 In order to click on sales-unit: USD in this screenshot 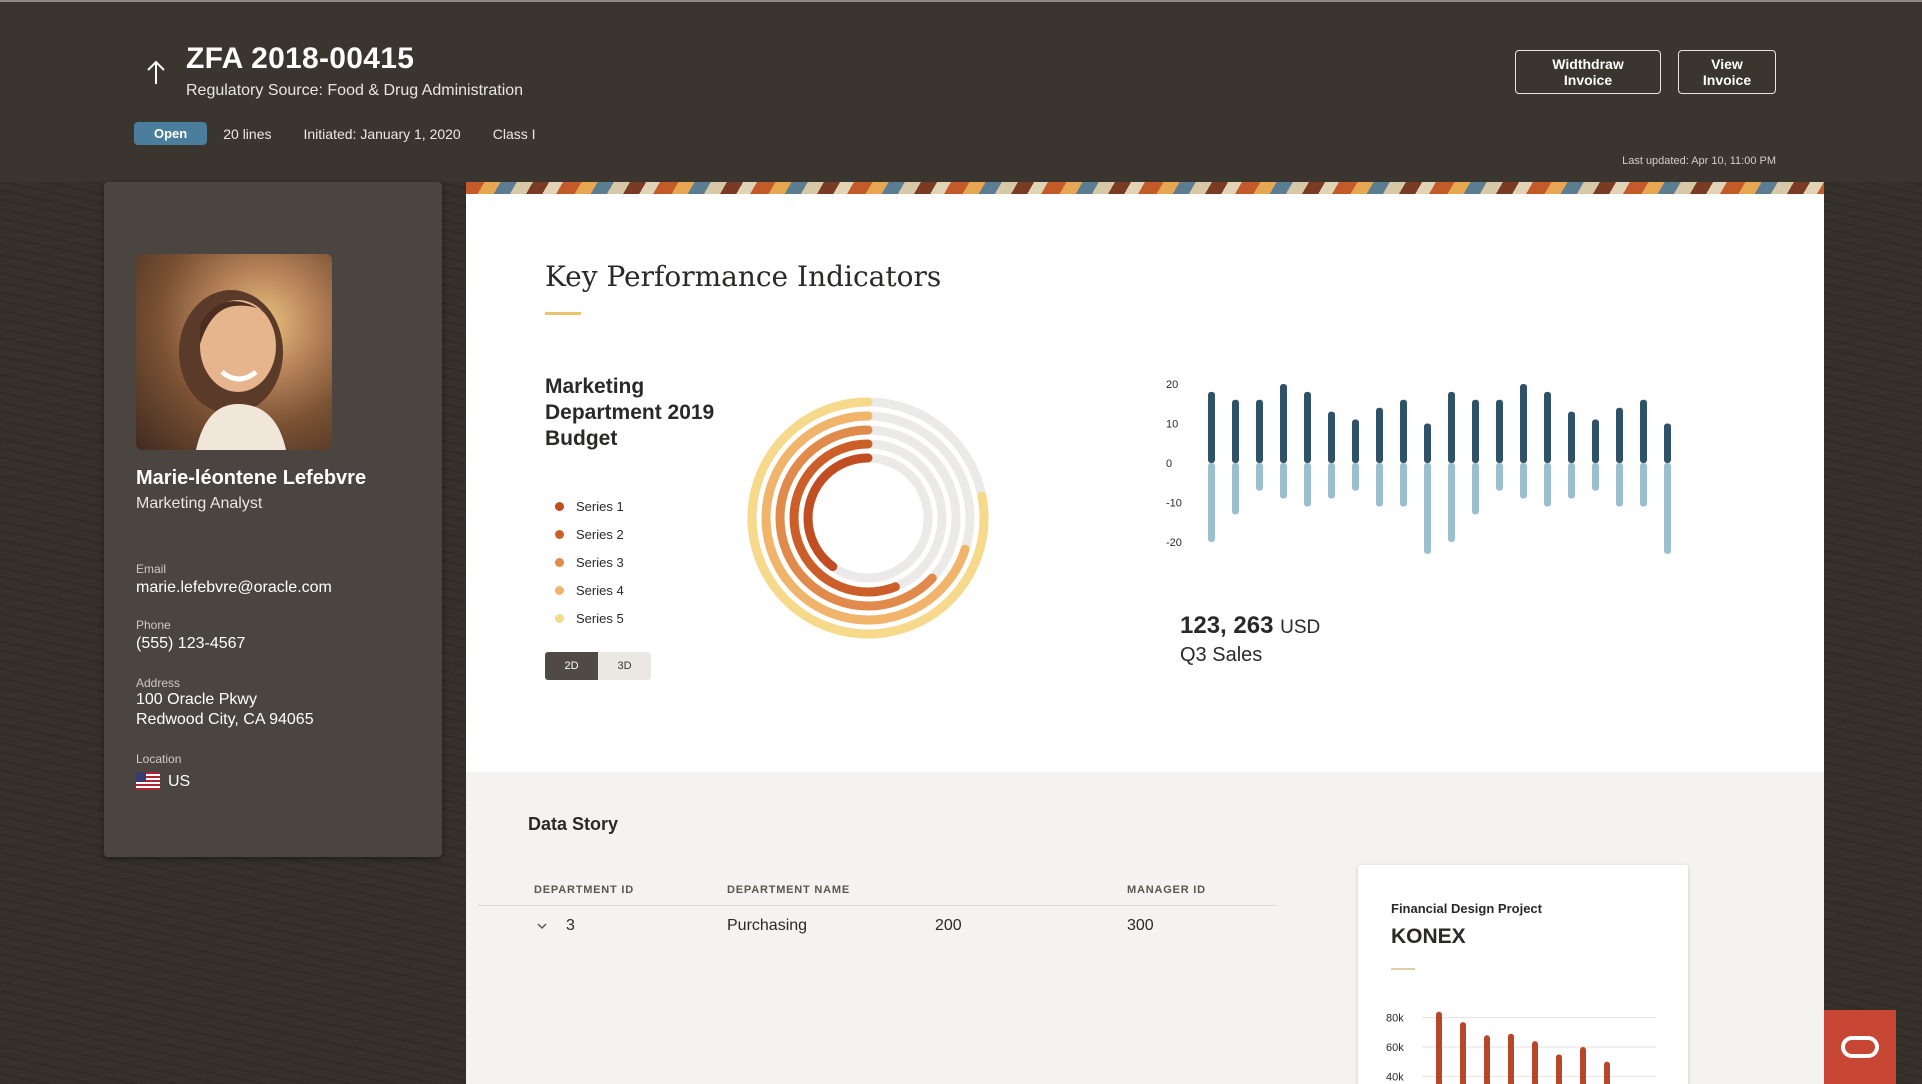, I will do `click(1300, 627)`.